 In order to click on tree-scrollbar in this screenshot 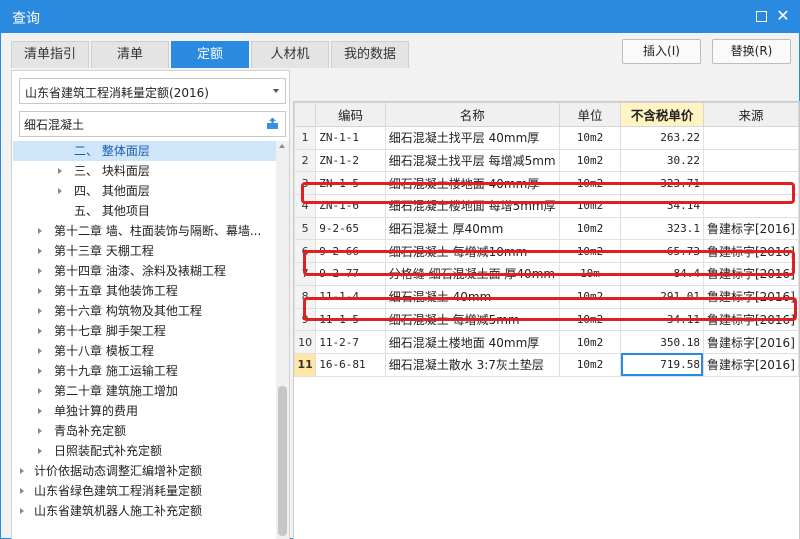, I will do `click(282, 340)`.